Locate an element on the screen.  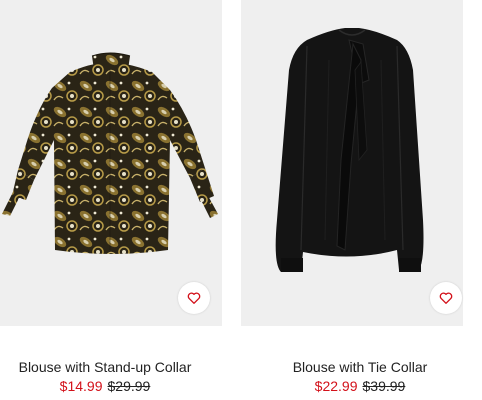
sale-price: $22.99 is located at coordinates (336, 386).